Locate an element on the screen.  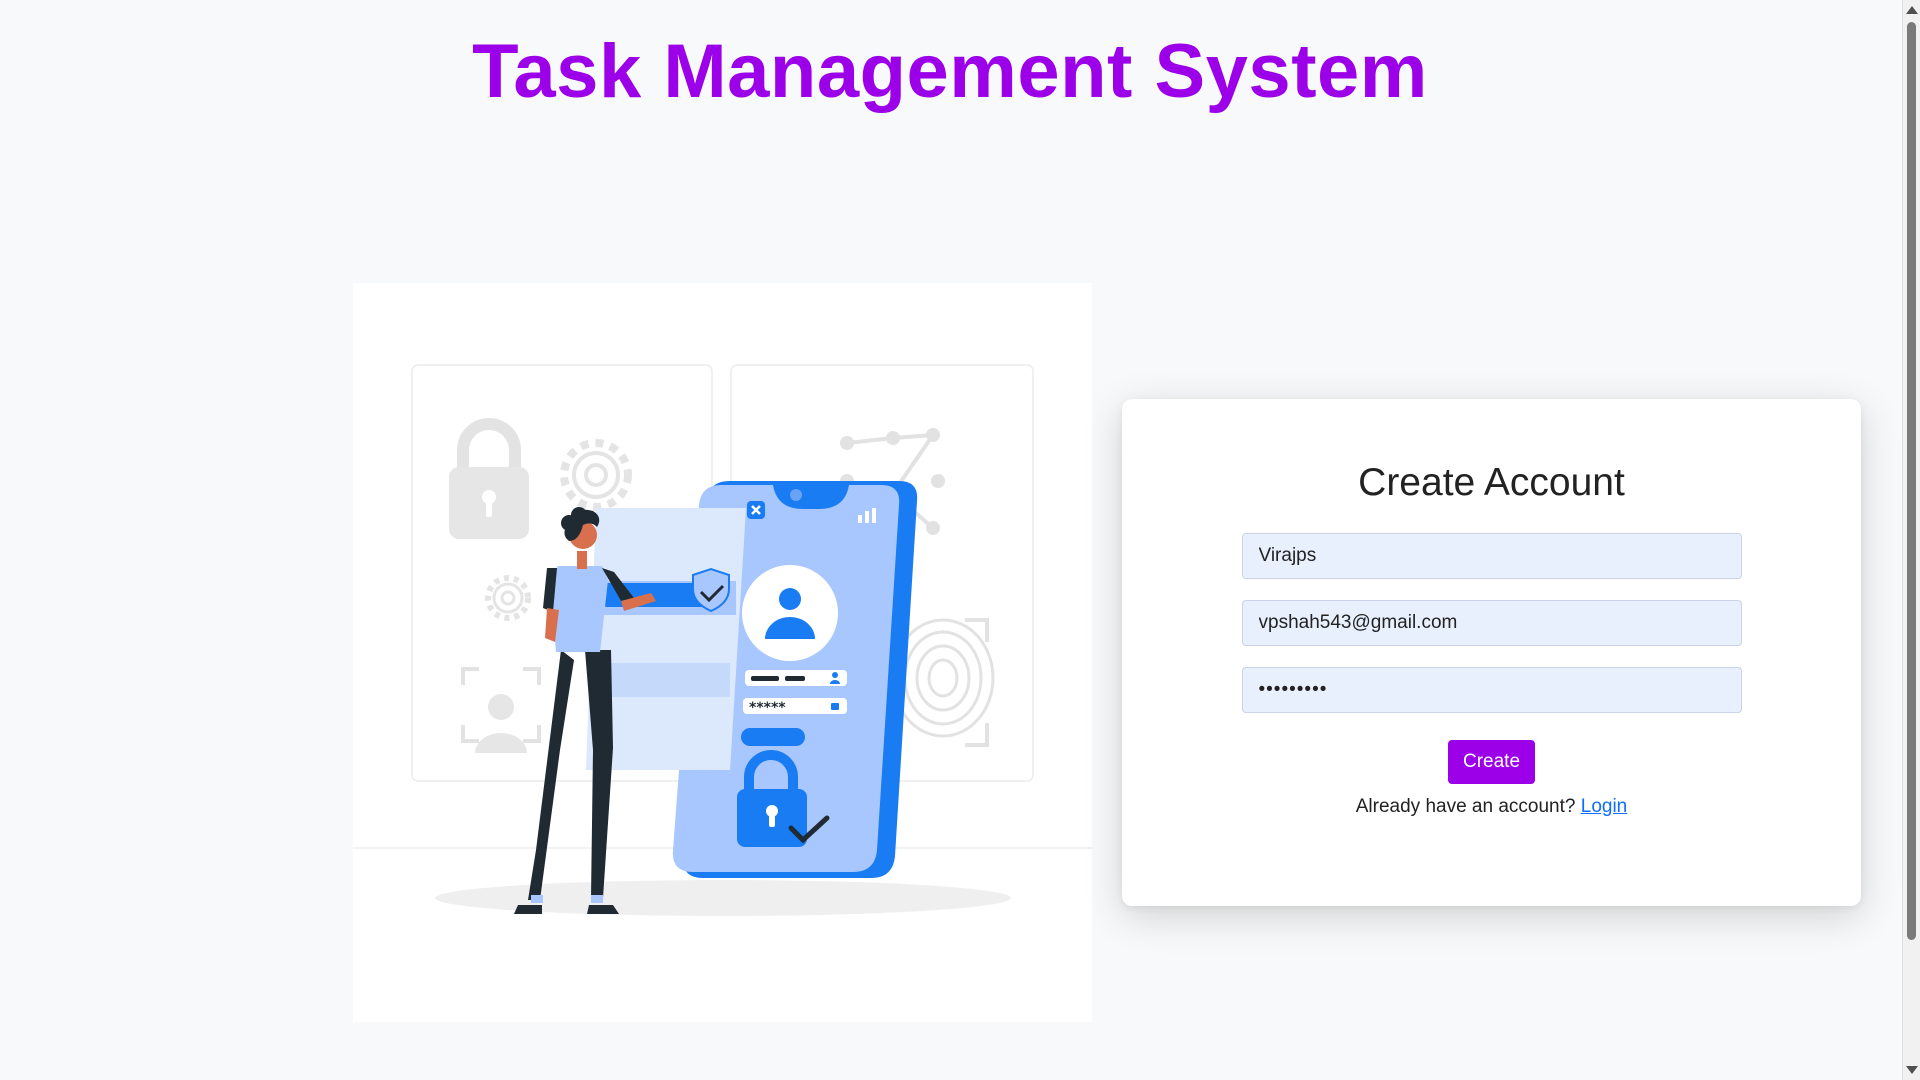
form-title: Create Account is located at coordinates (1491, 482).